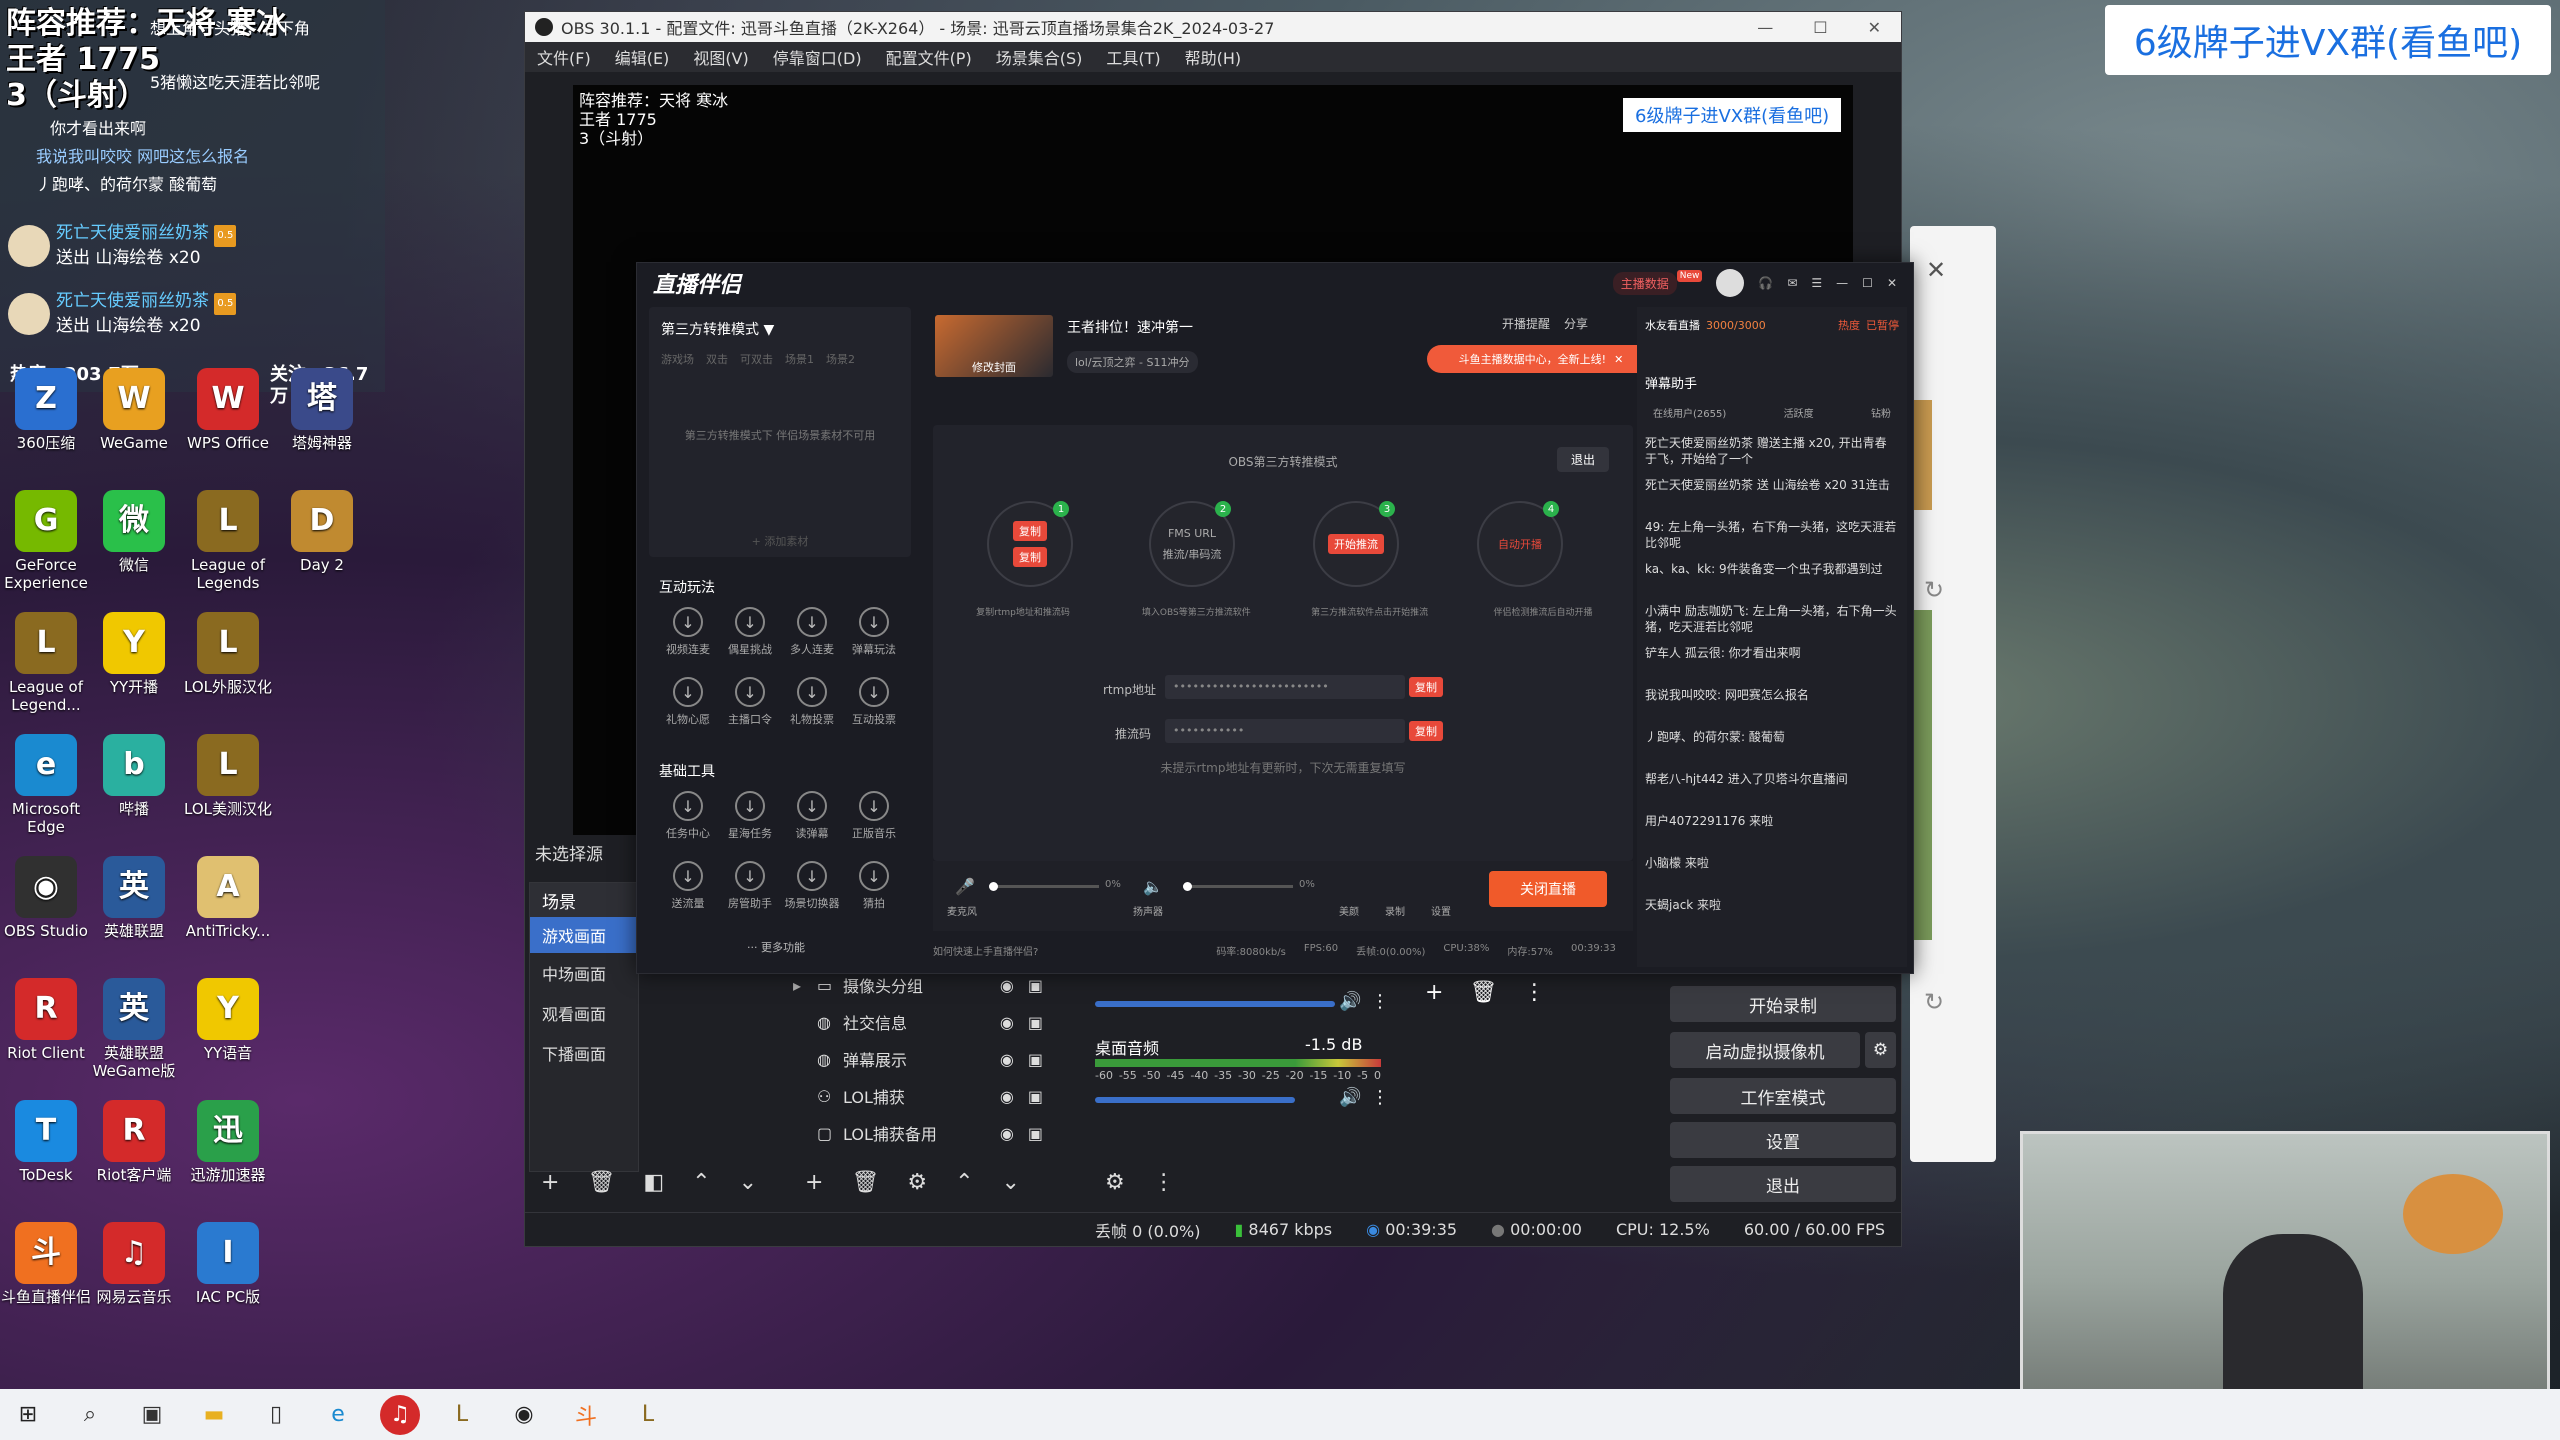  What do you see at coordinates (134, 410) in the screenshot?
I see `desktop-icon: W WeGame` at bounding box center [134, 410].